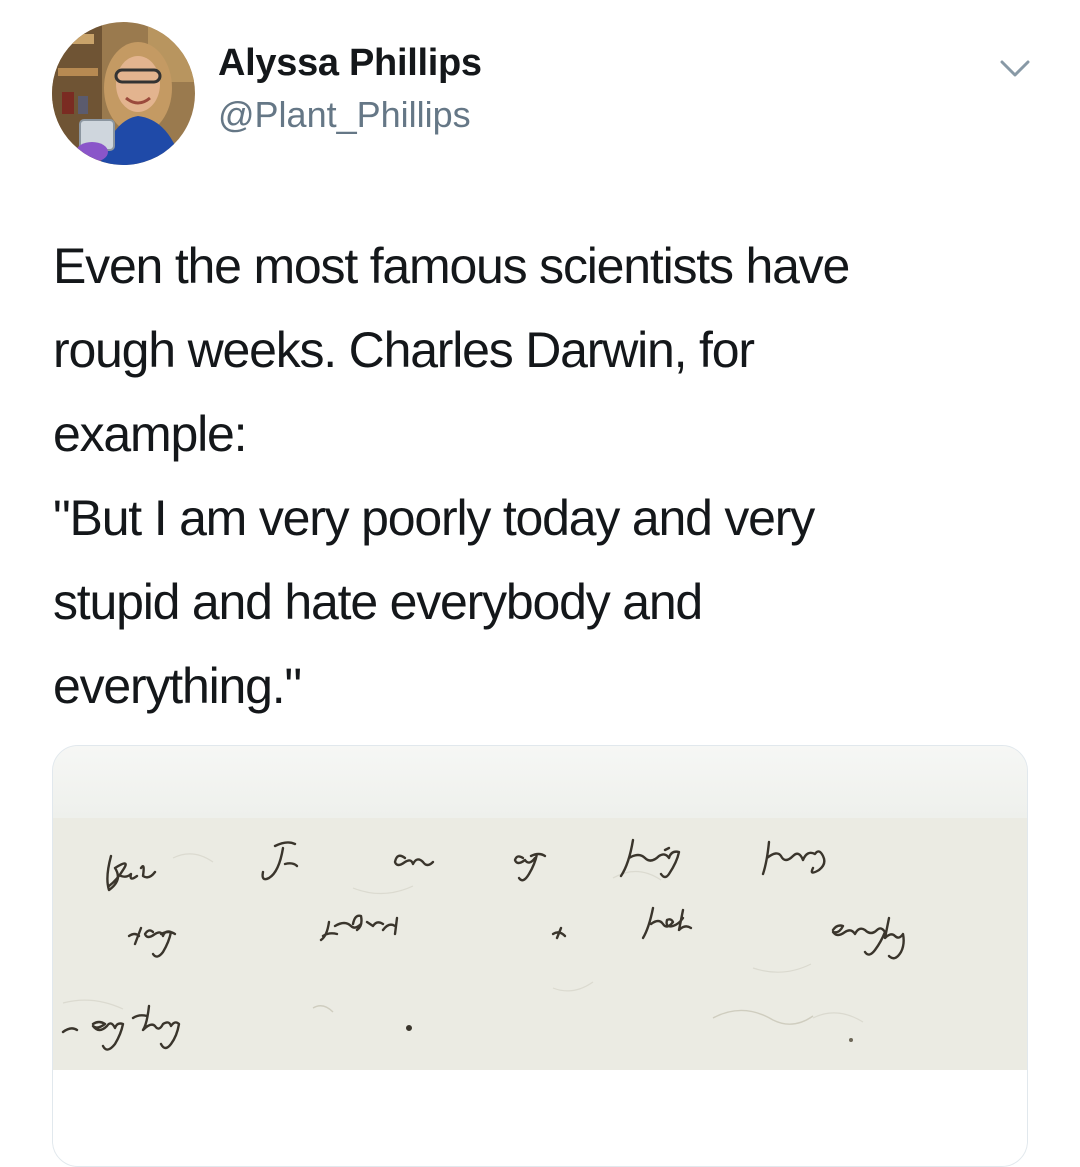  What do you see at coordinates (540, 782) in the screenshot?
I see `media-top-band` at bounding box center [540, 782].